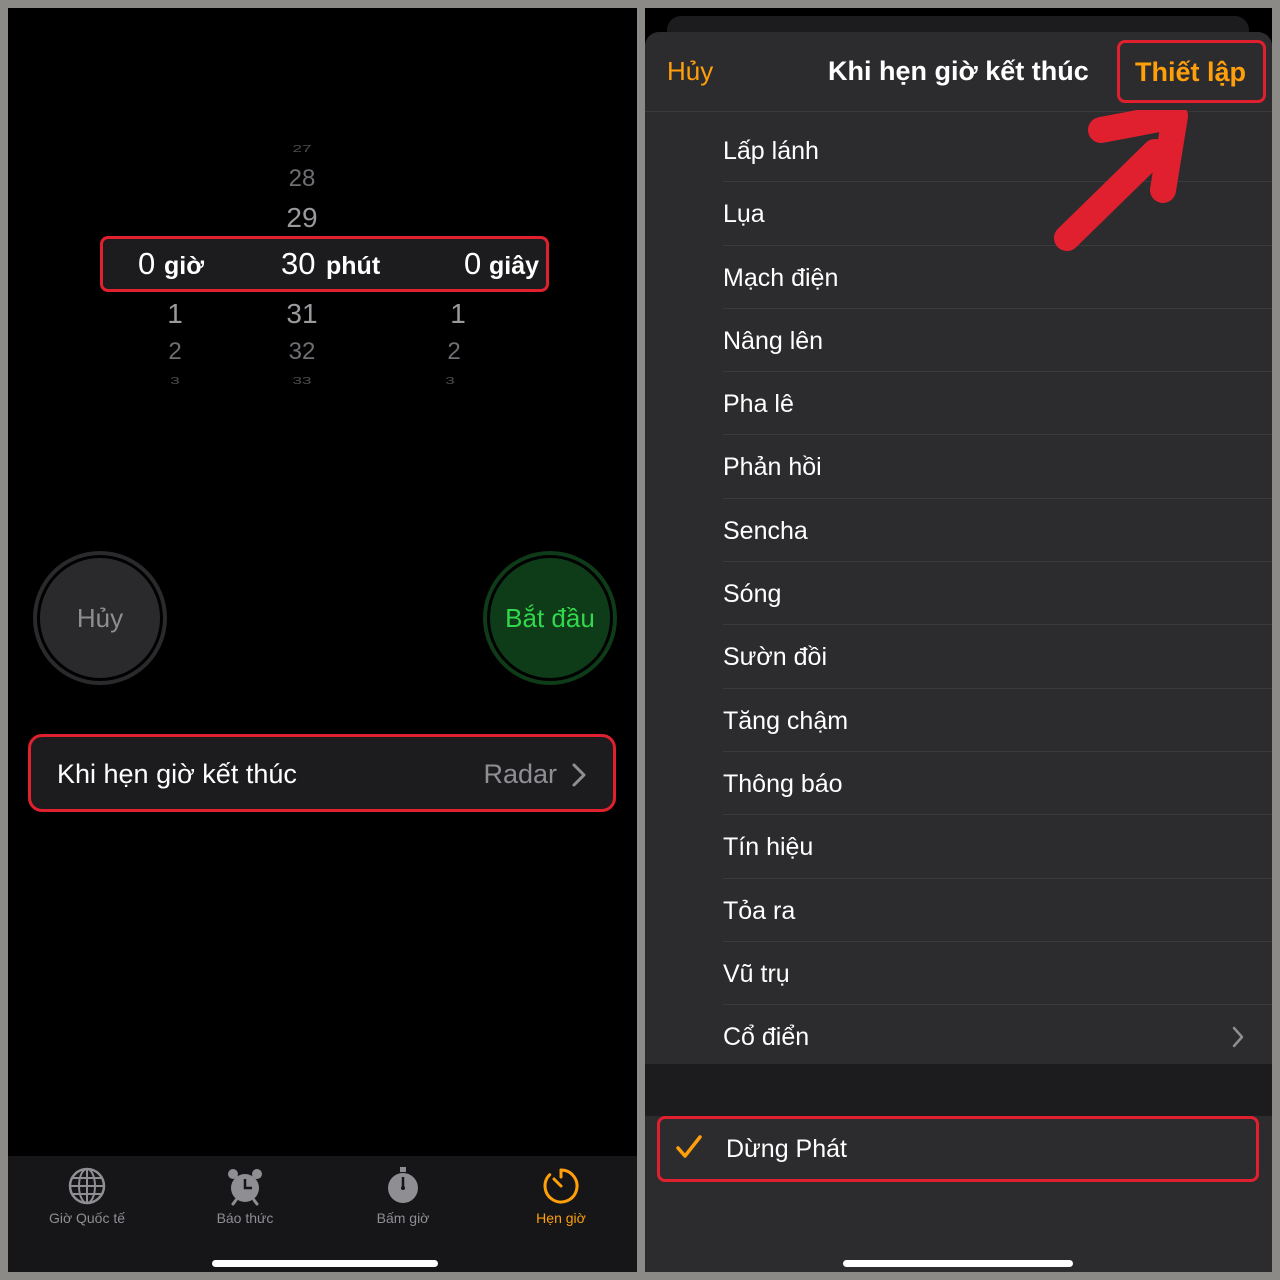 The width and height of the screenshot is (1280, 1280). Describe the element at coordinates (958, 1036) in the screenshot. I see `classic-sounds-item: Cổ điển` at that location.